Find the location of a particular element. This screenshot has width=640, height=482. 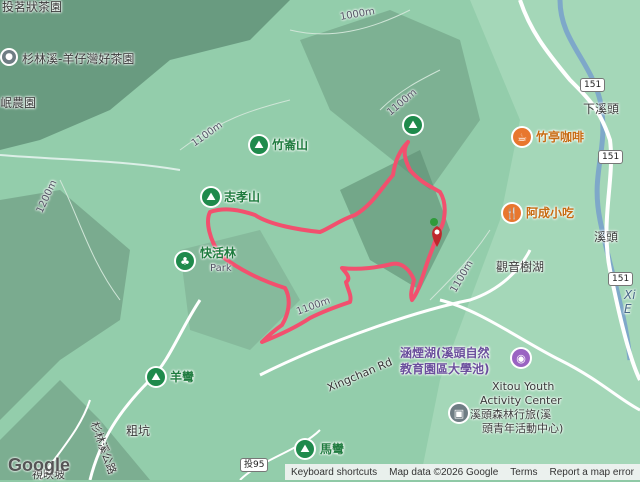

report-error-link: Report a map error is located at coordinates (592, 472).